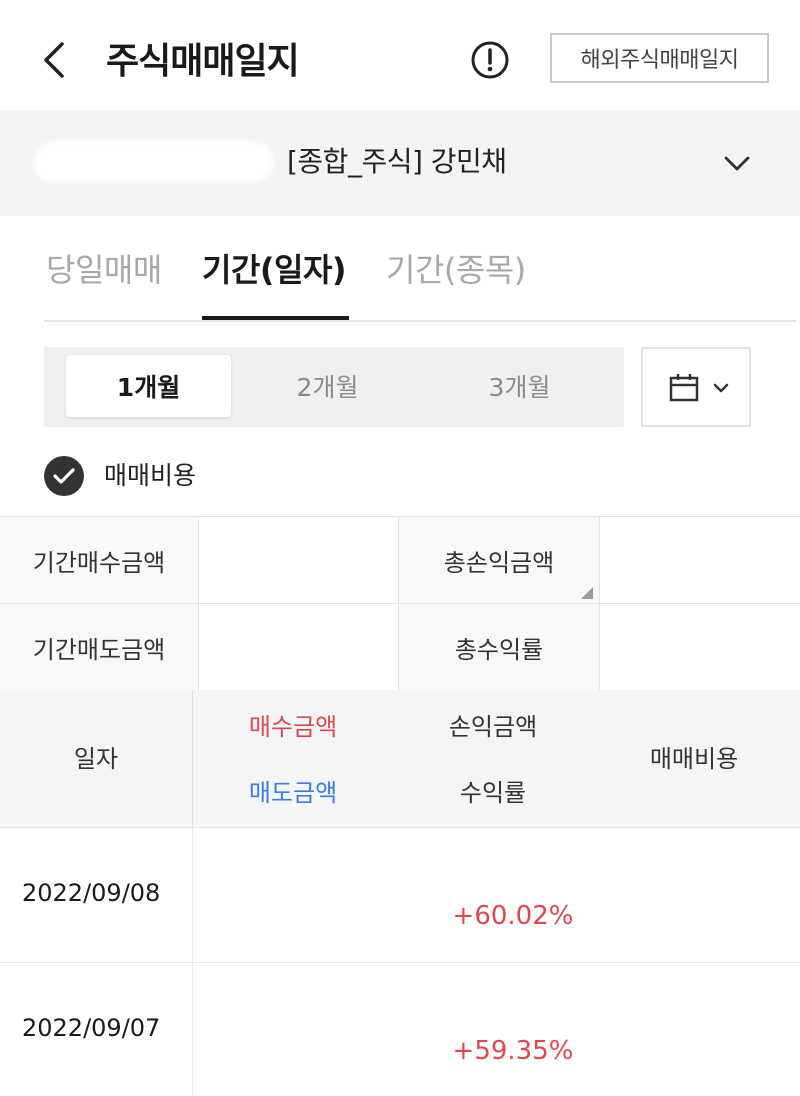 Image resolution: width=800 pixels, height=1096 pixels. Describe the element at coordinates (513, 916) in the screenshot. I see `row-return-rate: +60.02%` at that location.